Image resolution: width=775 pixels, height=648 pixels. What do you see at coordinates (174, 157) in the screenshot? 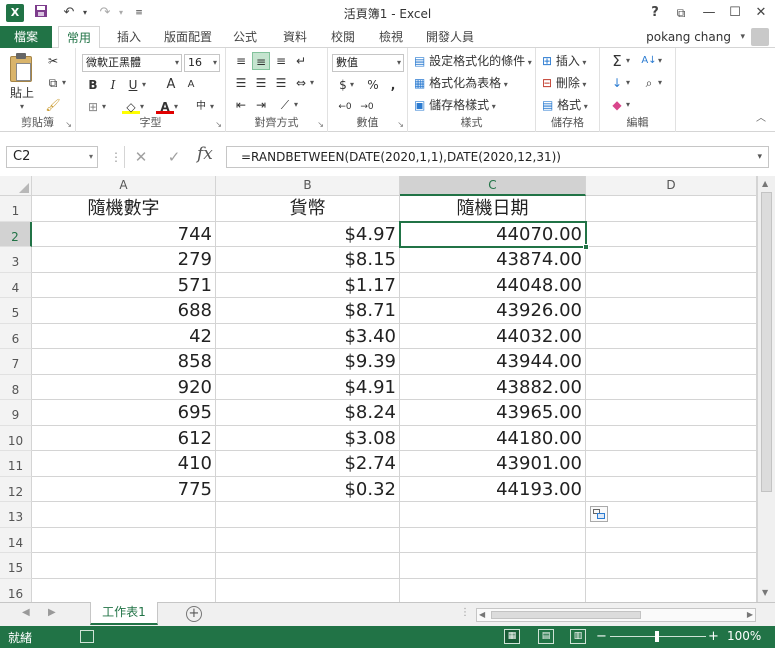
I see `enter-icon: ✓` at bounding box center [174, 157].